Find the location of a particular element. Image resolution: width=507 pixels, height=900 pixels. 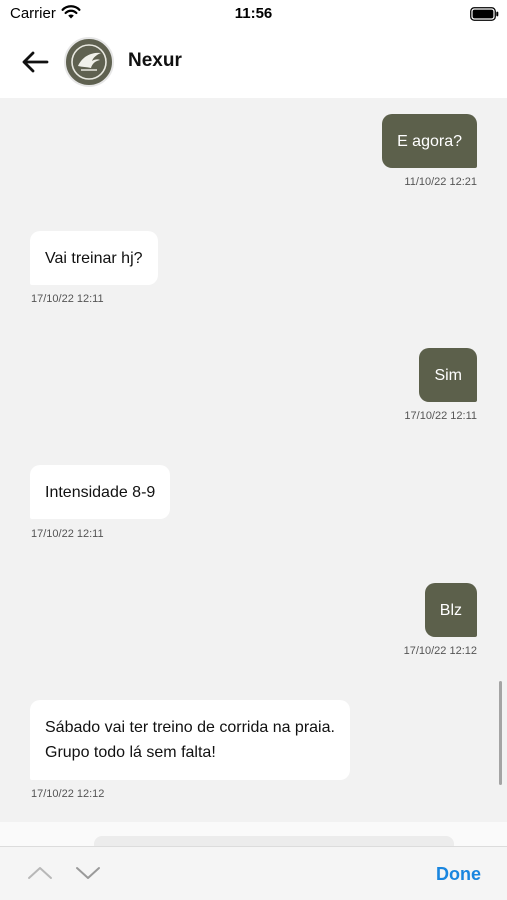

contact-avatar is located at coordinates (89, 62).